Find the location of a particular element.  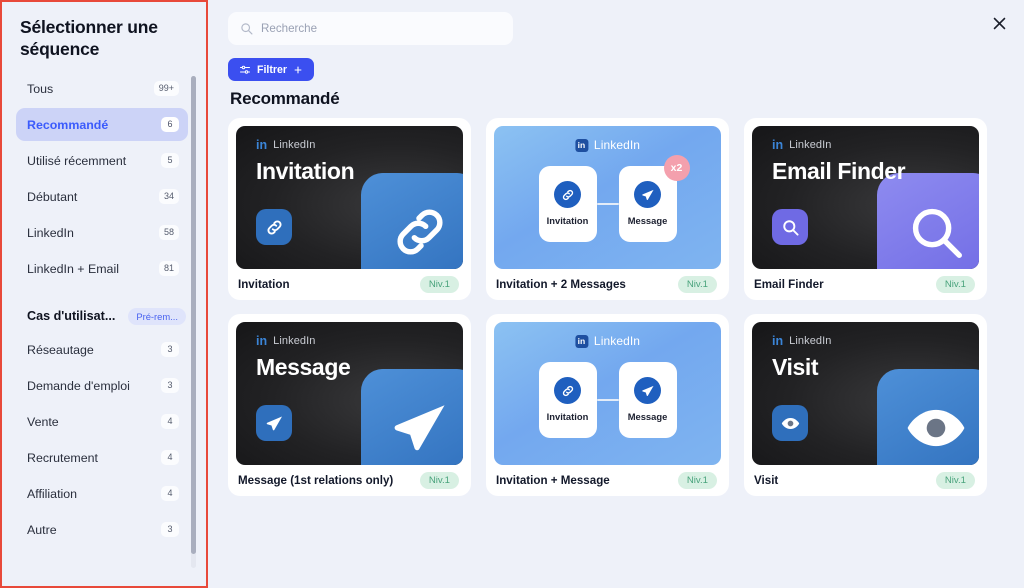

sidebar-usecase-label: Demande d'emploi is located at coordinates (78, 385).